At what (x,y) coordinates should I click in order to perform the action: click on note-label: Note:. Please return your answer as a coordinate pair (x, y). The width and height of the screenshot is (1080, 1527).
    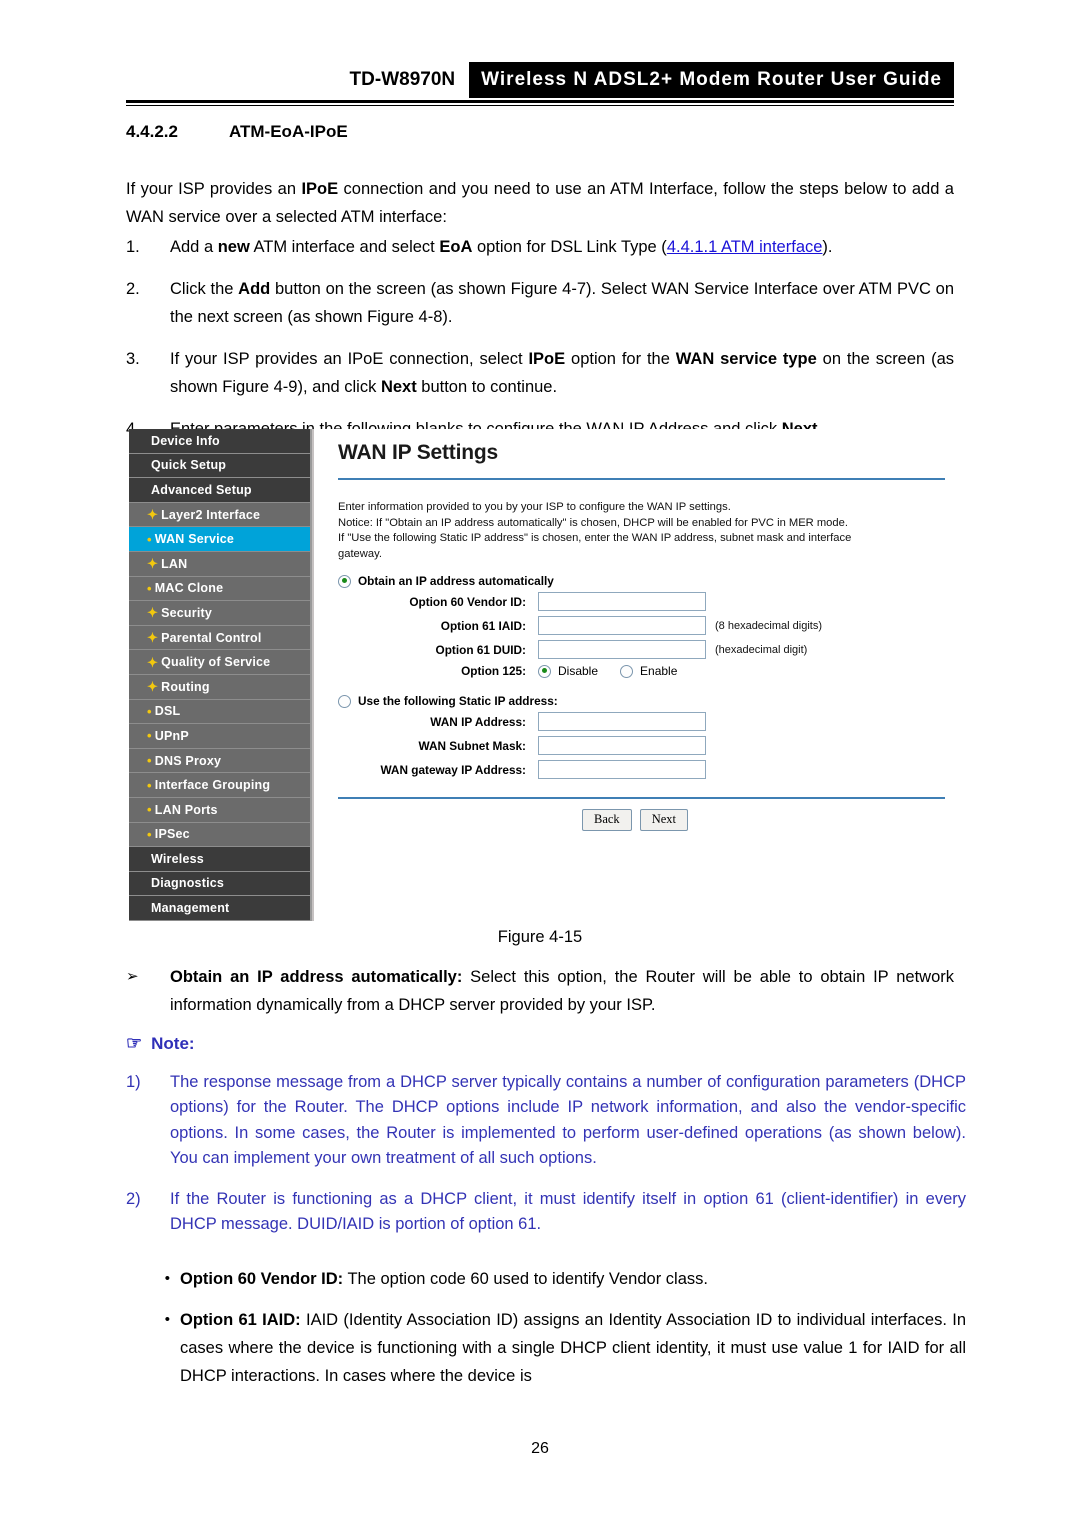
    Looking at the image, I should click on (173, 1043).